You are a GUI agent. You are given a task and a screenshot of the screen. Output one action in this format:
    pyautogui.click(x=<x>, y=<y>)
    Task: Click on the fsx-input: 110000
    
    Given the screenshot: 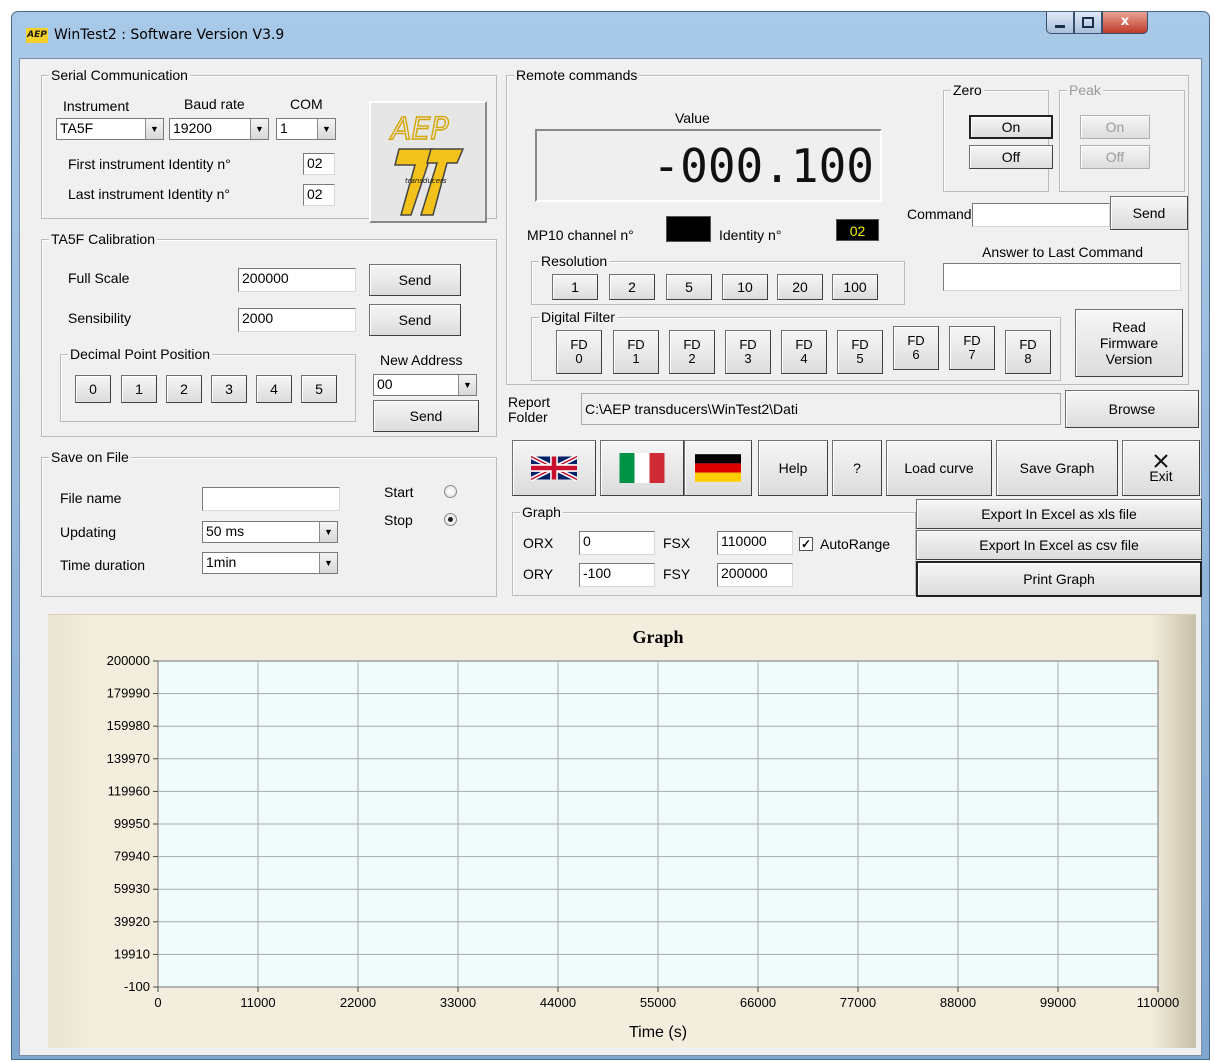 What is the action you would take?
    pyautogui.click(x=755, y=543)
    